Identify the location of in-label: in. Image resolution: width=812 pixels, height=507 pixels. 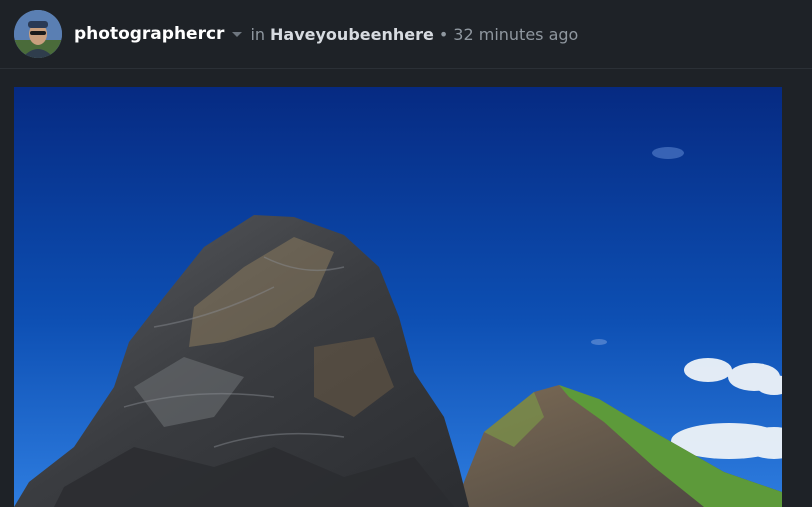
(258, 34).